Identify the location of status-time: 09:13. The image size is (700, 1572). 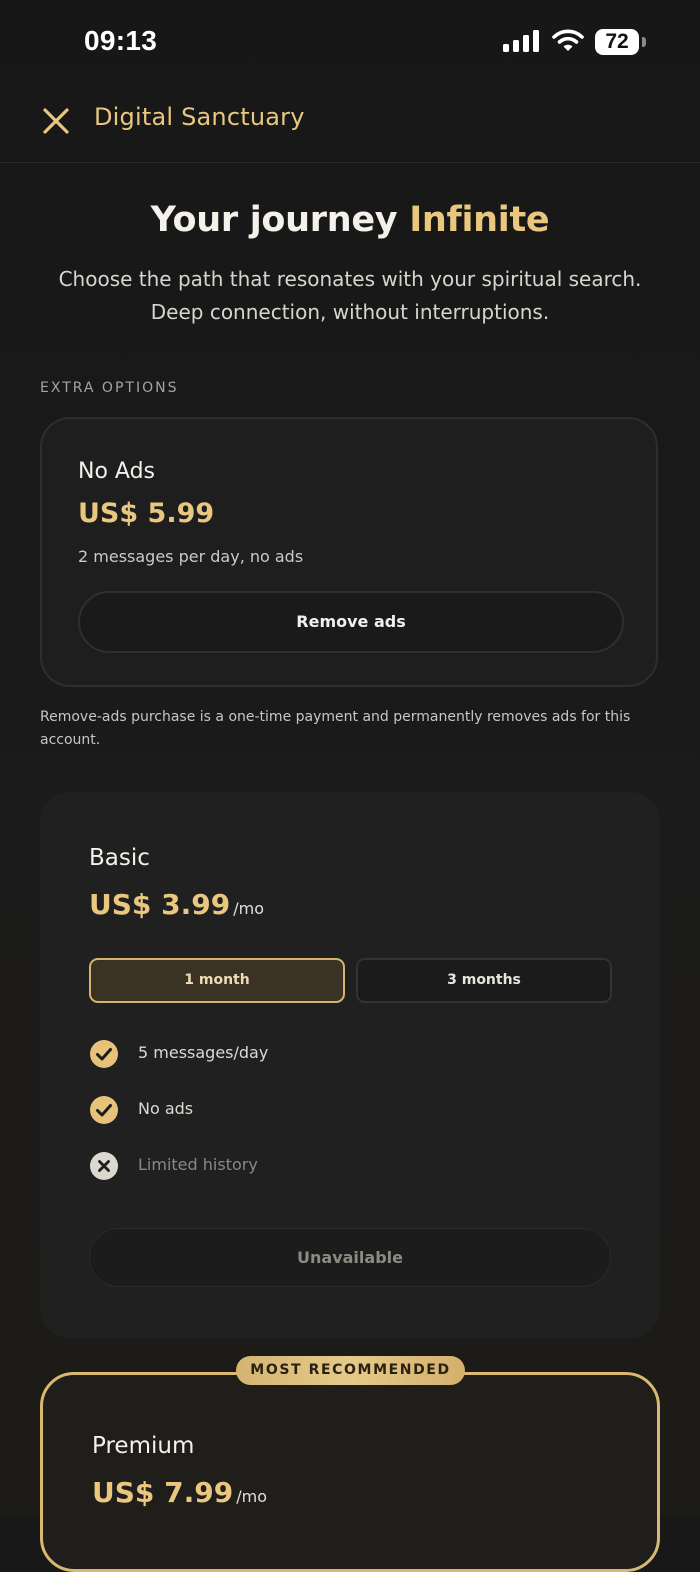
(121, 40).